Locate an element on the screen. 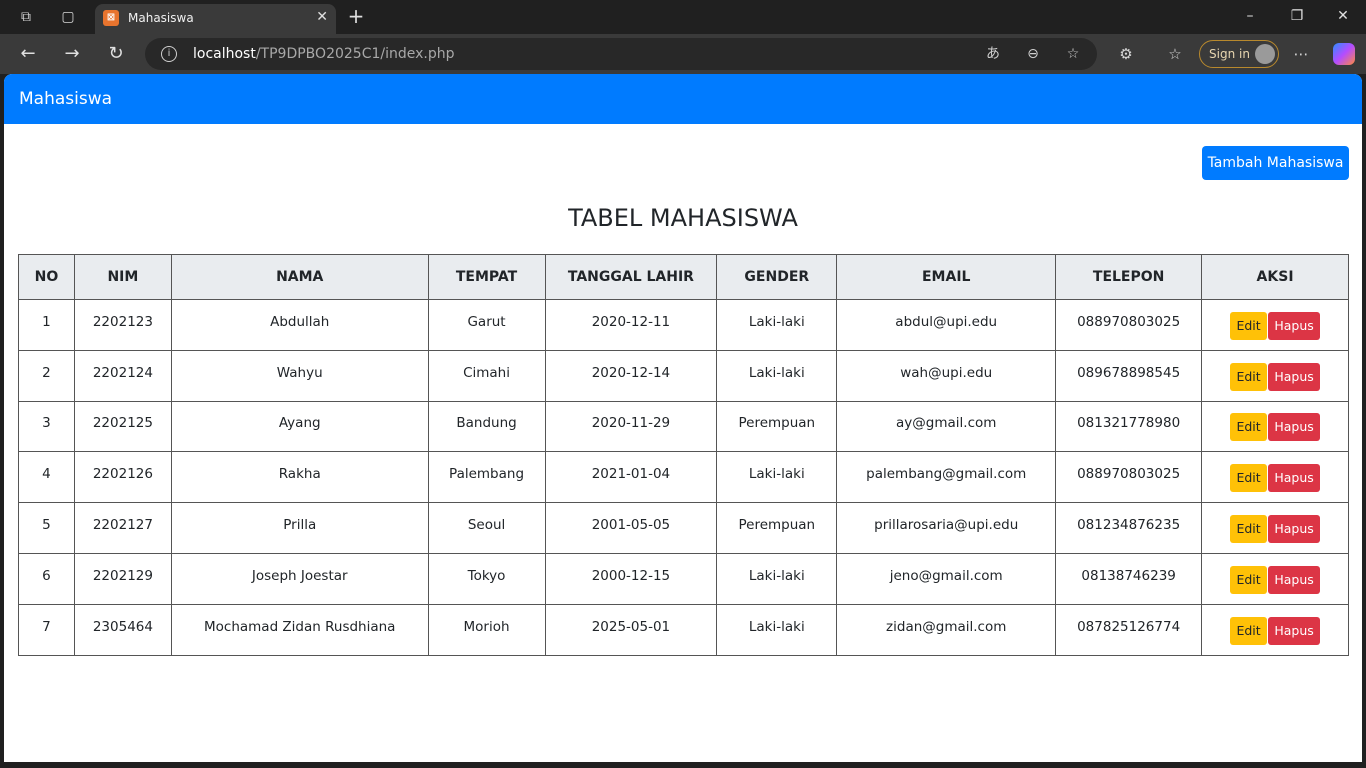 The image size is (1366, 768). table-cell: prillarosaria@upi.edu is located at coordinates (946, 528).